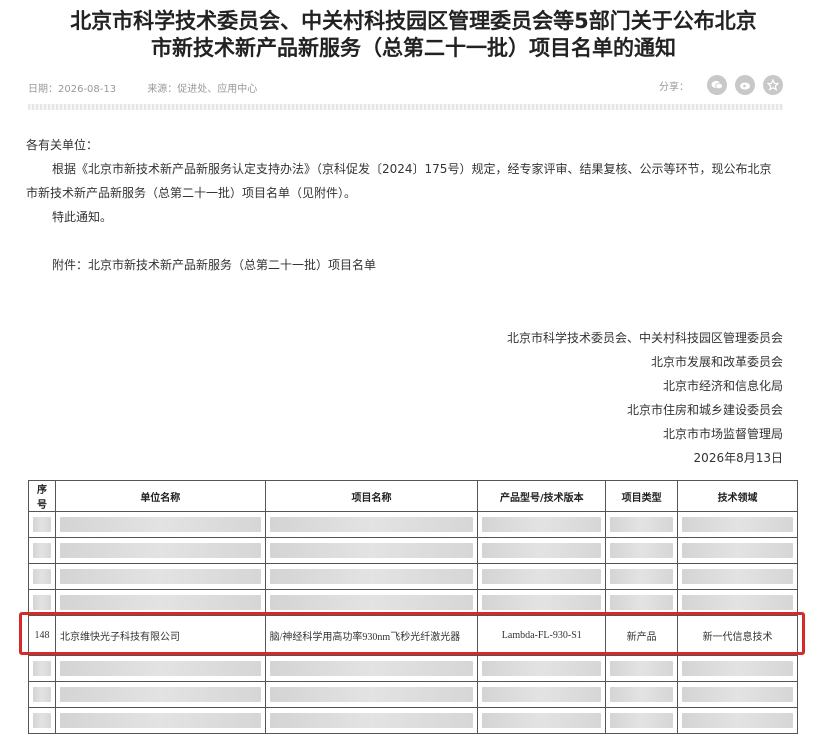 The image size is (827, 736). I want to click on salutation: 各有关单位：, so click(62, 145).